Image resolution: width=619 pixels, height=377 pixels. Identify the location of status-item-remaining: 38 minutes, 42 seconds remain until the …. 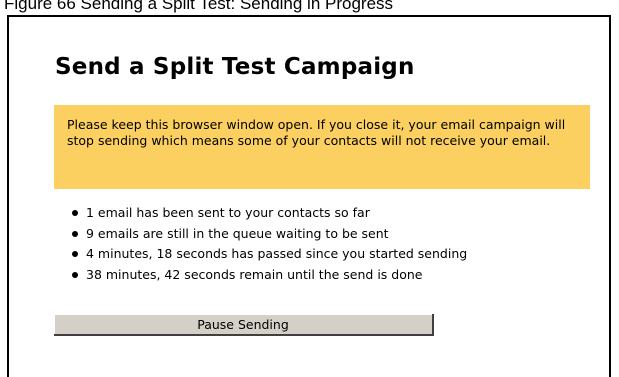
(262, 275).